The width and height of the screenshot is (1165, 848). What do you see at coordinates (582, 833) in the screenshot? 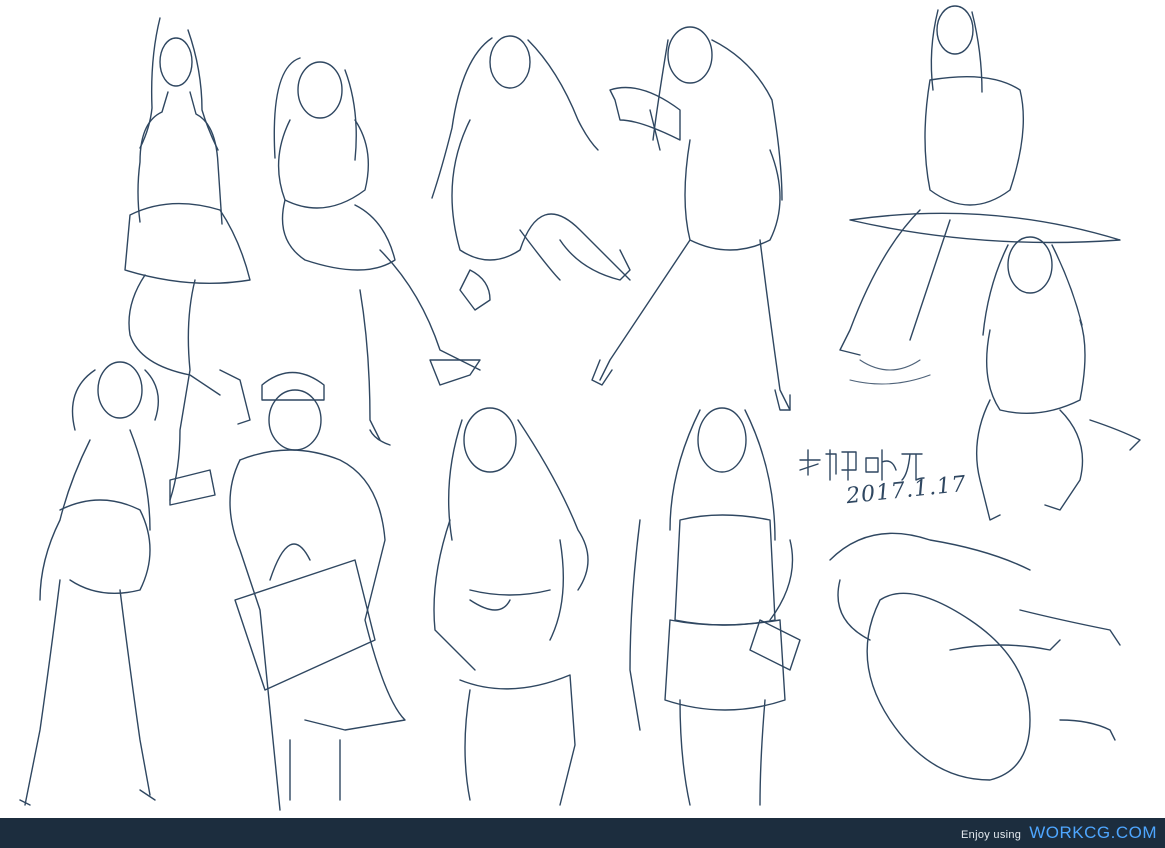
I see `watermark-footer: Enjoy using WORKCG.COM` at bounding box center [582, 833].